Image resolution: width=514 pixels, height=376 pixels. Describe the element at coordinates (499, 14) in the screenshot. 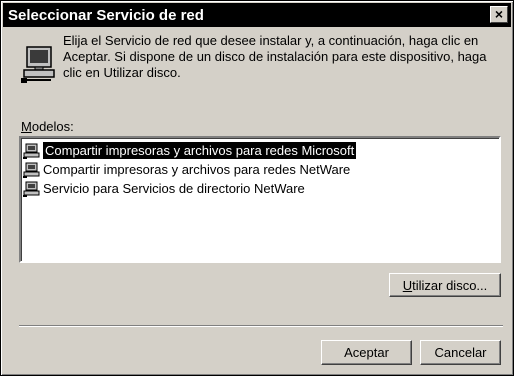

I see `close-button: ×` at that location.